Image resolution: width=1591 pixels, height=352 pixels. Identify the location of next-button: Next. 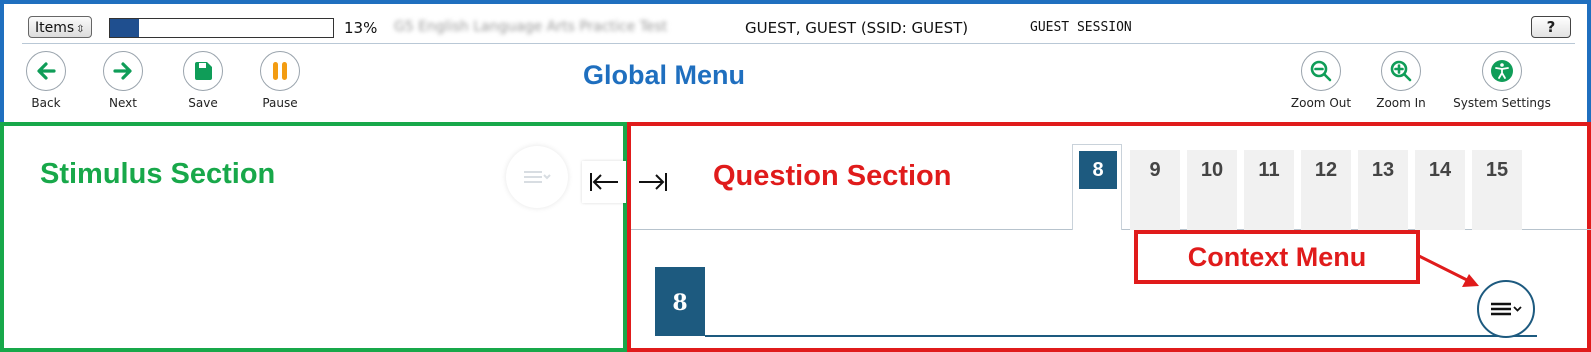
(123, 80).